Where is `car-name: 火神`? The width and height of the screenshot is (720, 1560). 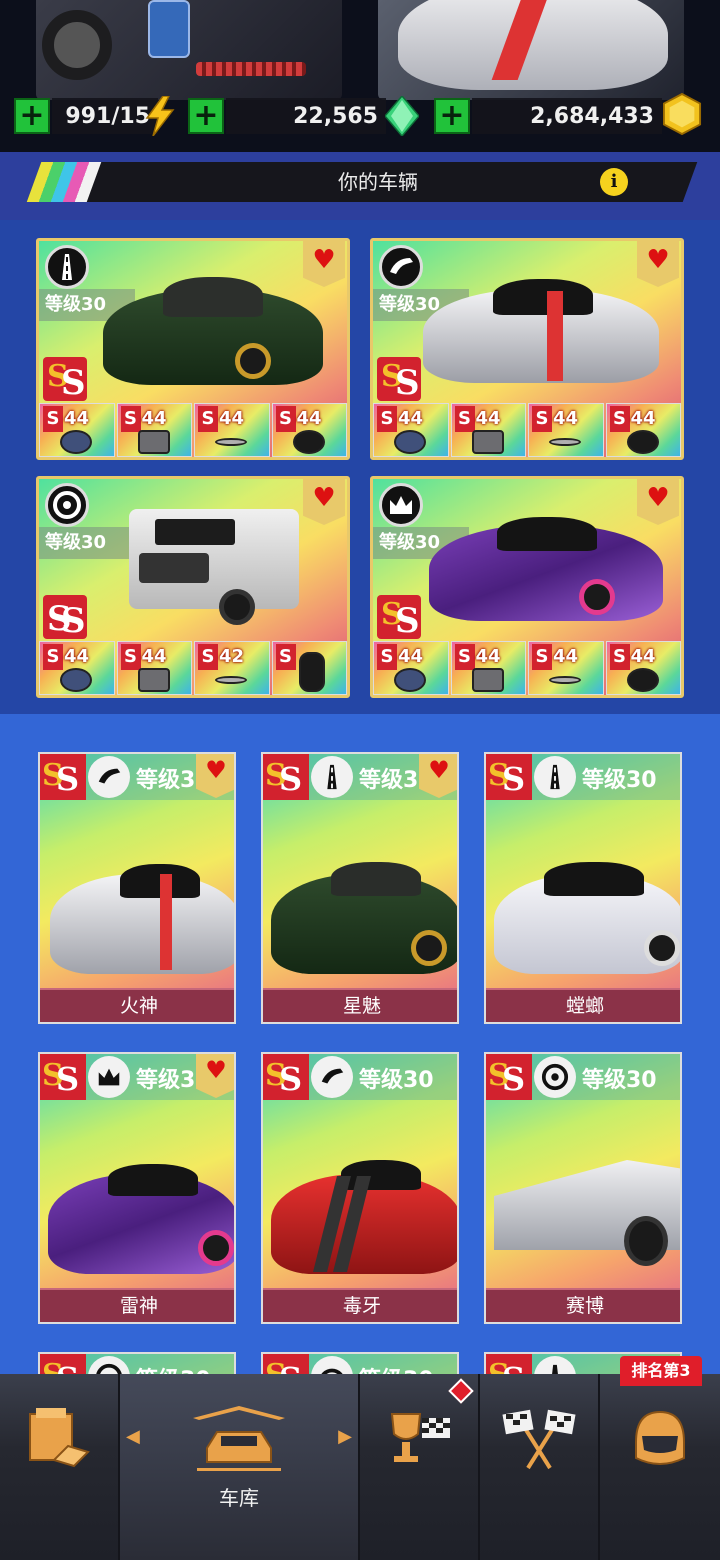
car-name: 火神 is located at coordinates (137, 1005).